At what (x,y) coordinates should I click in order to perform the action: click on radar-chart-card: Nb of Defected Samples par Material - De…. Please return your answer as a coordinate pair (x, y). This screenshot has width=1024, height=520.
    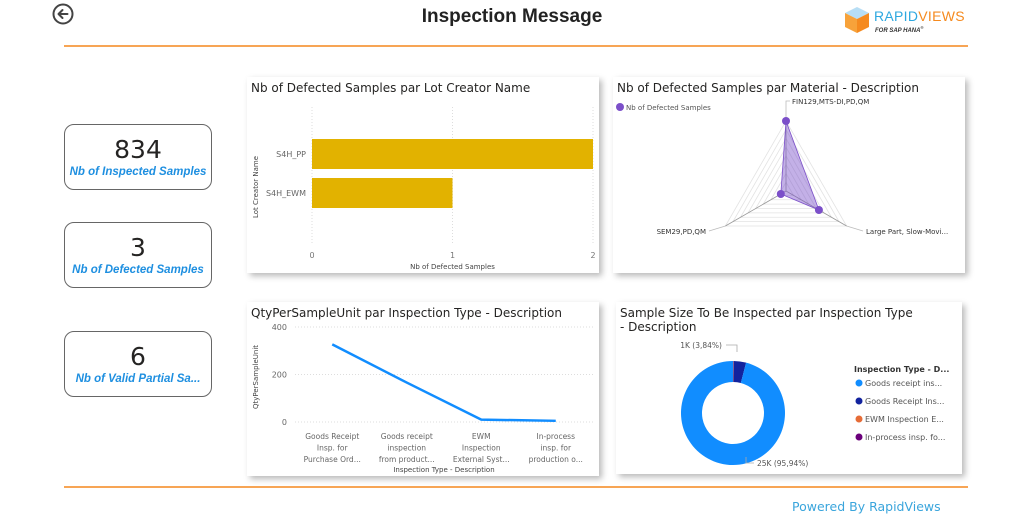
    Looking at the image, I should click on (789, 175).